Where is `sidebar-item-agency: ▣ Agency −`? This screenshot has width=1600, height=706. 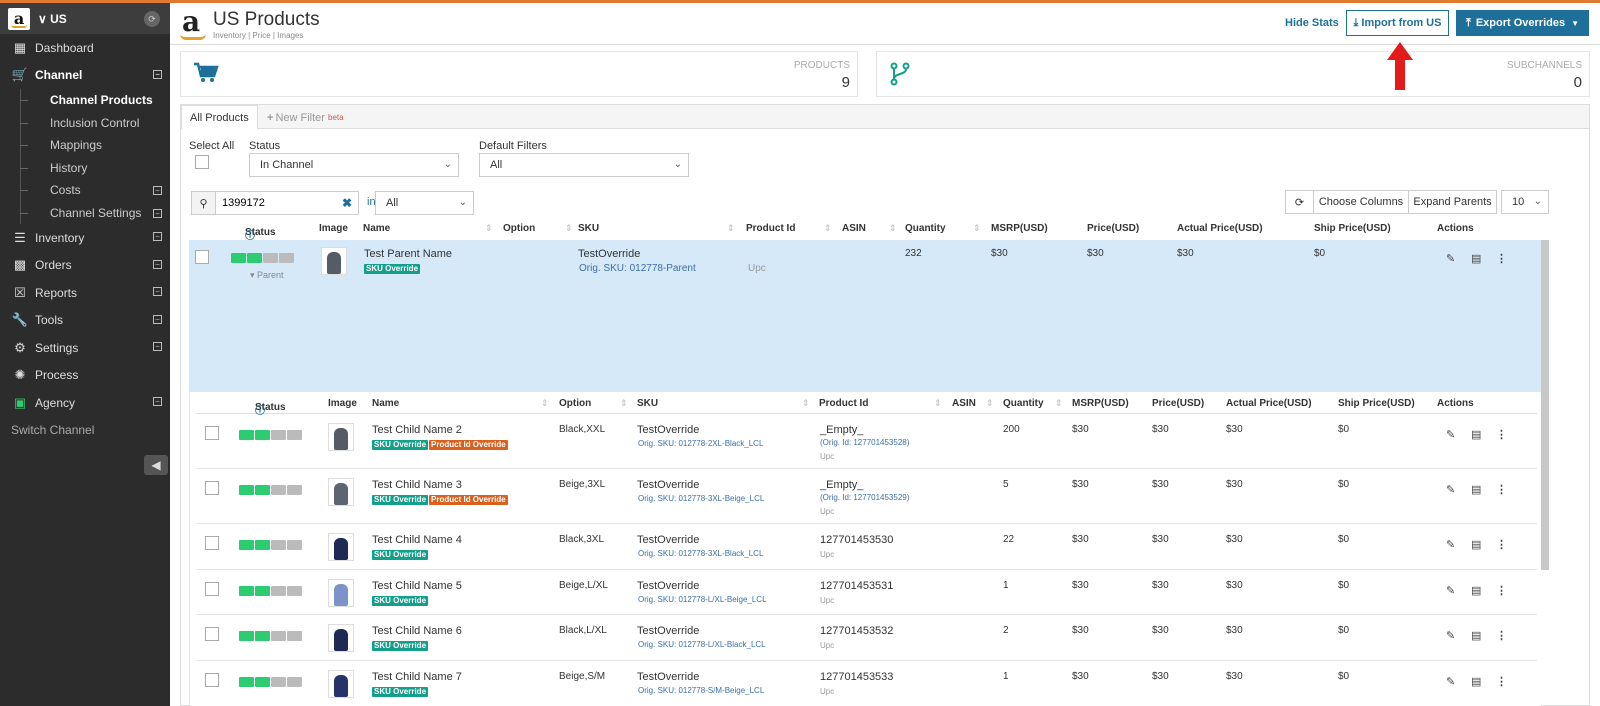
sidebar-item-agency: ▣ Agency − is located at coordinates (85, 403).